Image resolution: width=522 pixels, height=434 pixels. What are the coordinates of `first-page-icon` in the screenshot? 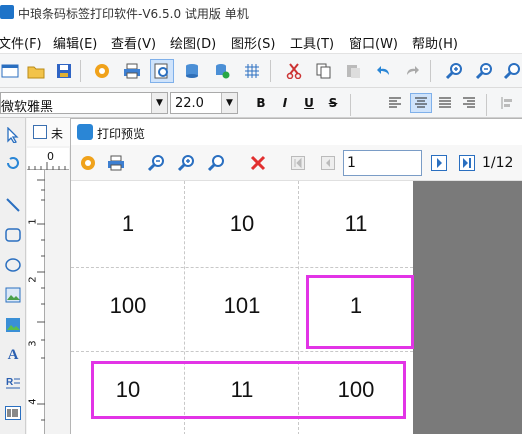 It's located at (298, 163).